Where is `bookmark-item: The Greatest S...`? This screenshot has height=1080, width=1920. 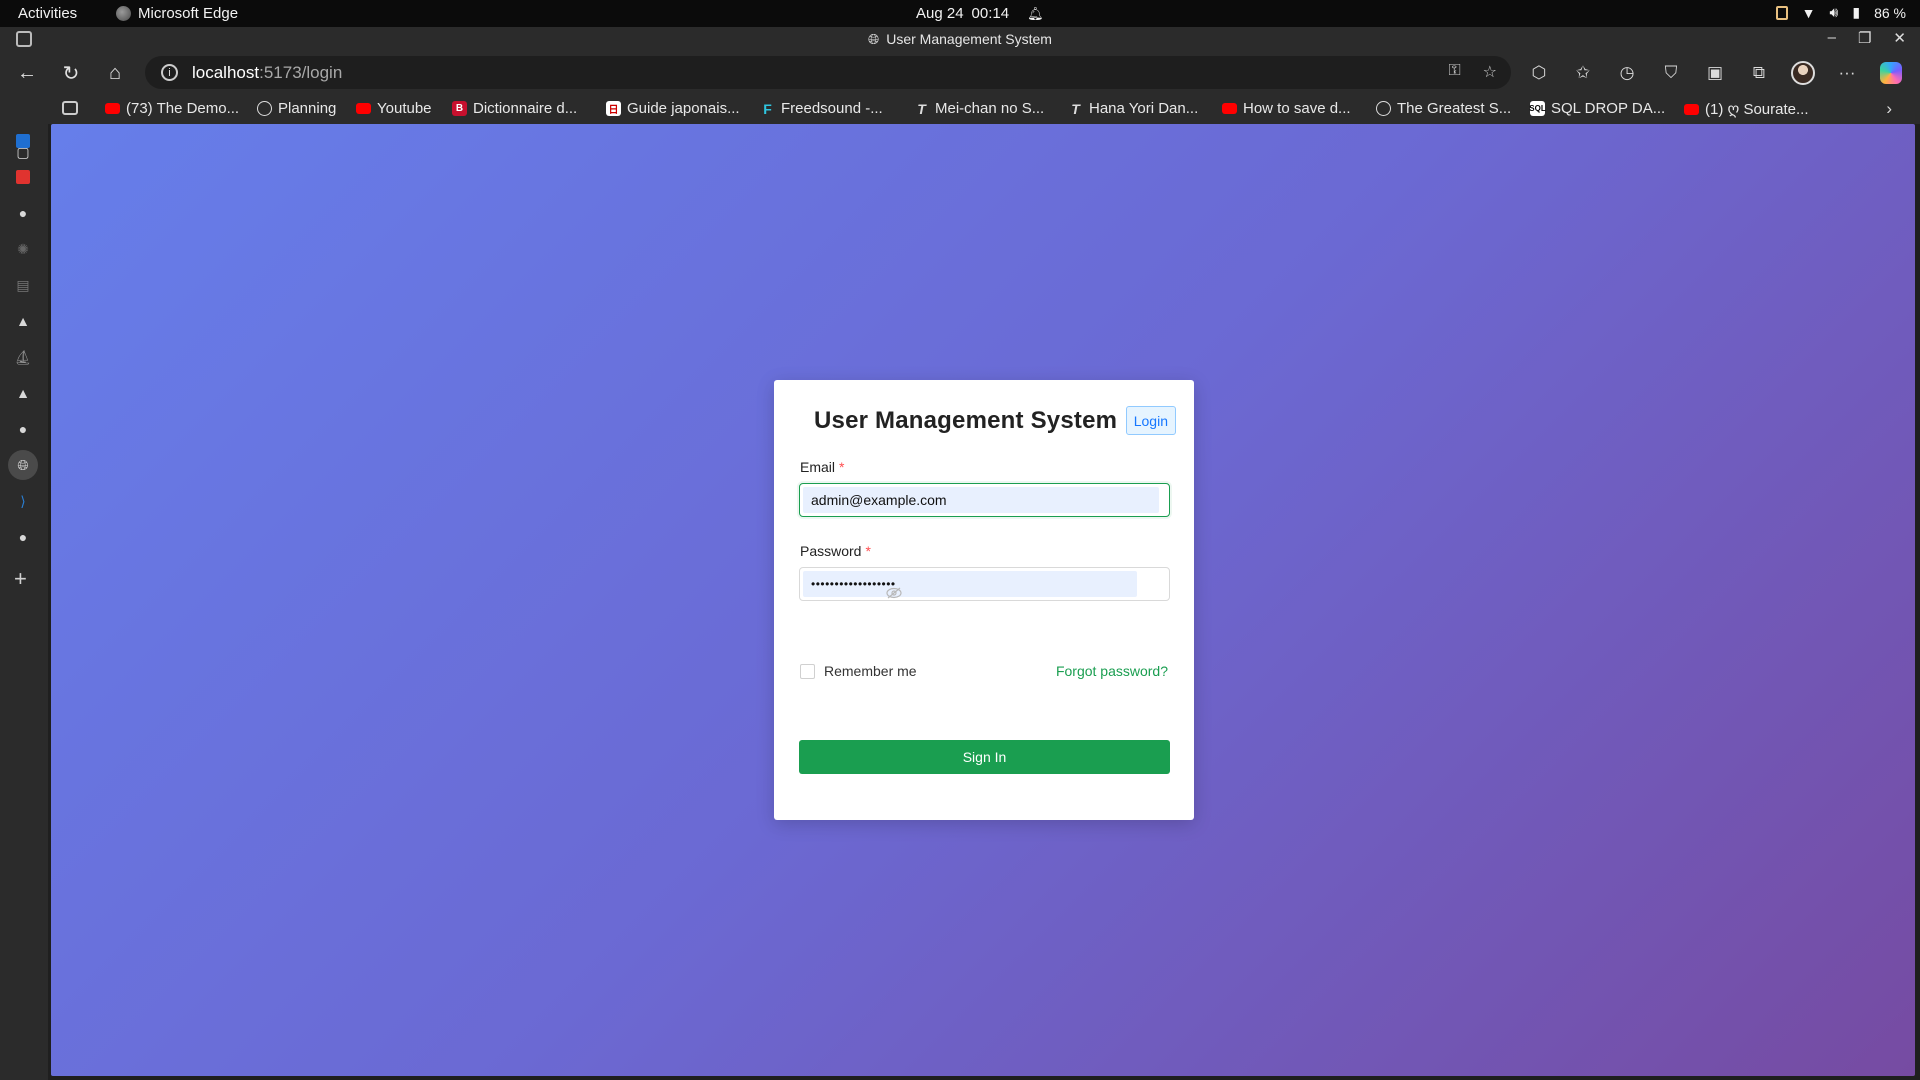
bookmark-item: The Greatest S... is located at coordinates (1443, 108).